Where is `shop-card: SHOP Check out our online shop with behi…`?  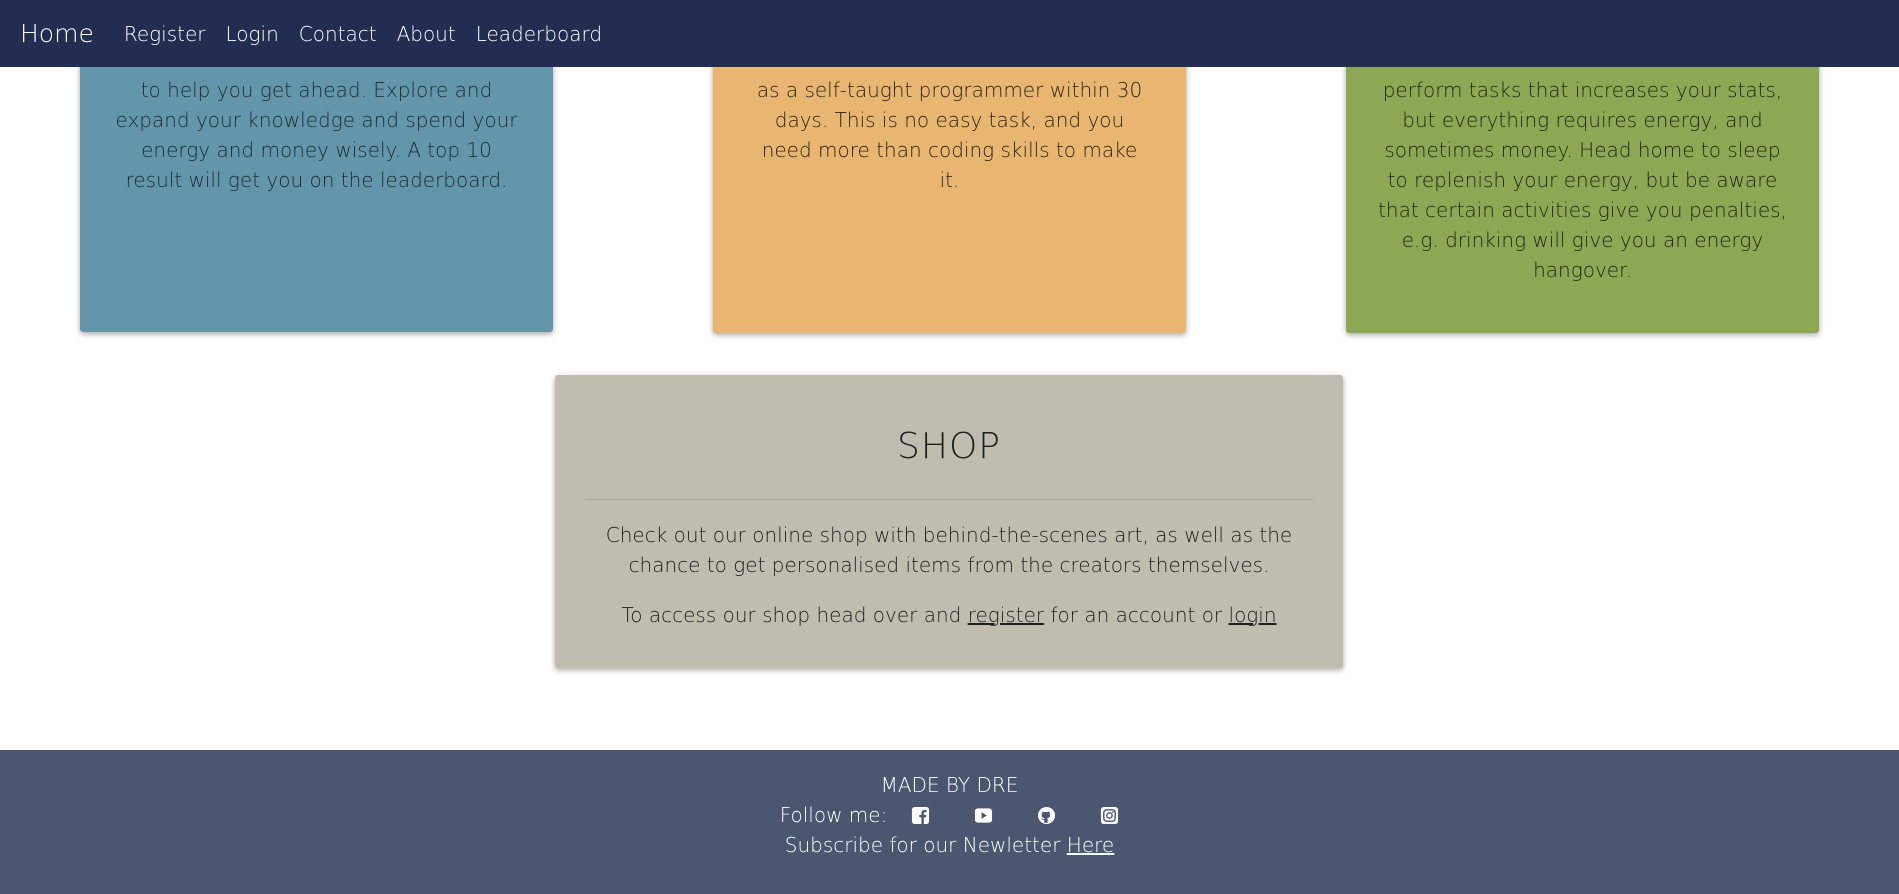 shop-card: SHOP Check out our online shop with behi… is located at coordinates (949, 521).